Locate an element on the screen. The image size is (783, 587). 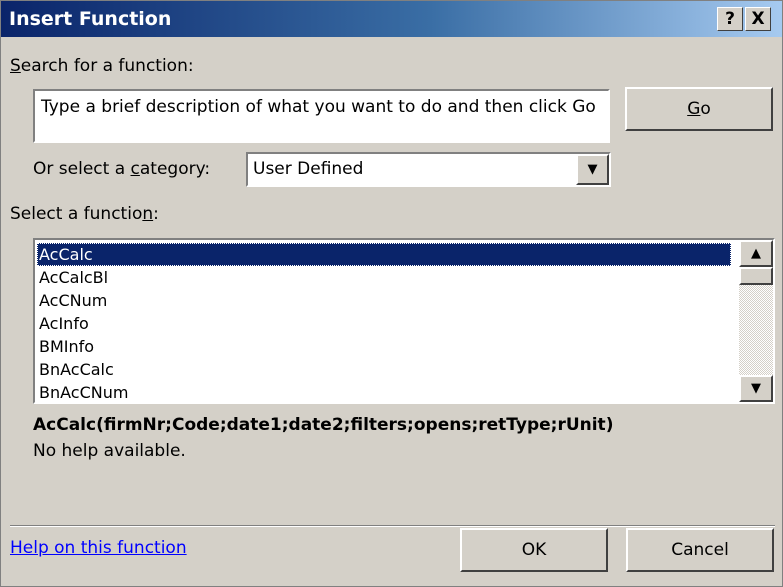
function-list-label-text: Select a functio is located at coordinates (76, 214).